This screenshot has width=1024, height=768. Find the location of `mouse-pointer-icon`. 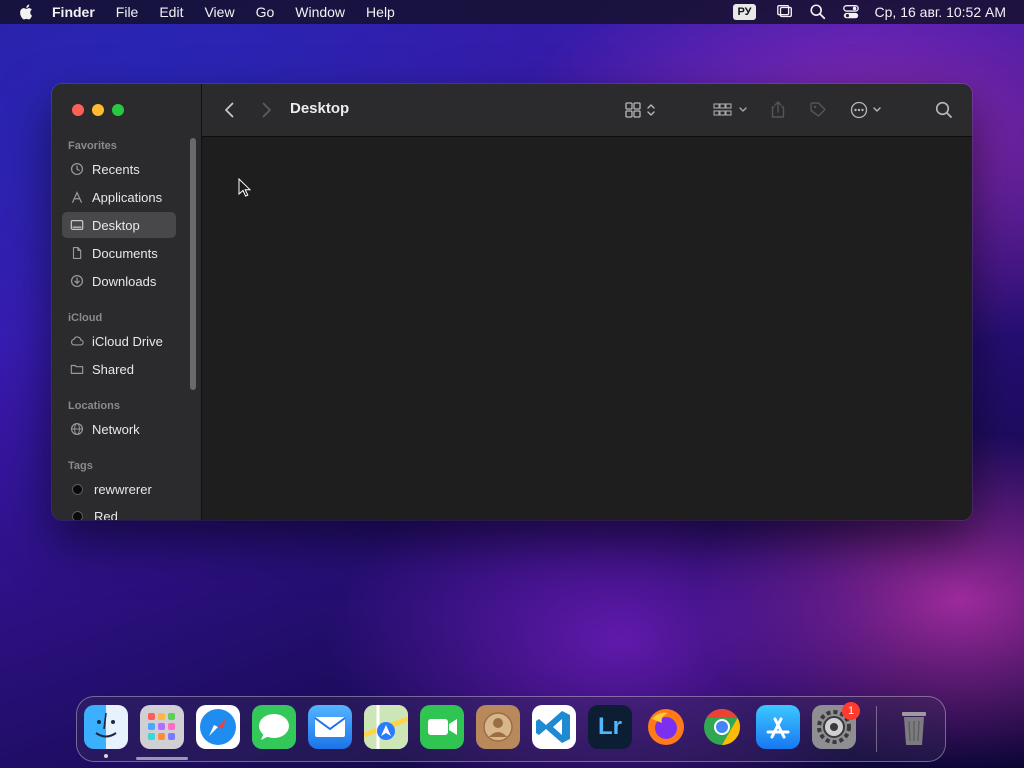

mouse-pointer-icon is located at coordinates (245, 187).